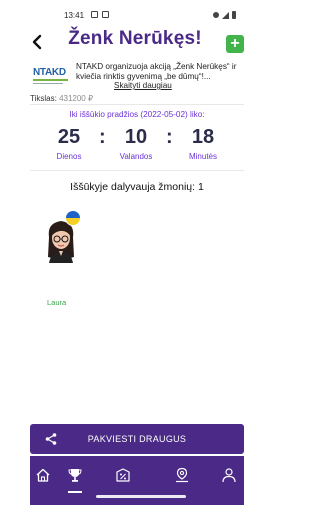 The height and width of the screenshot is (505, 320). Describe the element at coordinates (75, 492) in the screenshot. I see `active-tab-indicator` at that location.